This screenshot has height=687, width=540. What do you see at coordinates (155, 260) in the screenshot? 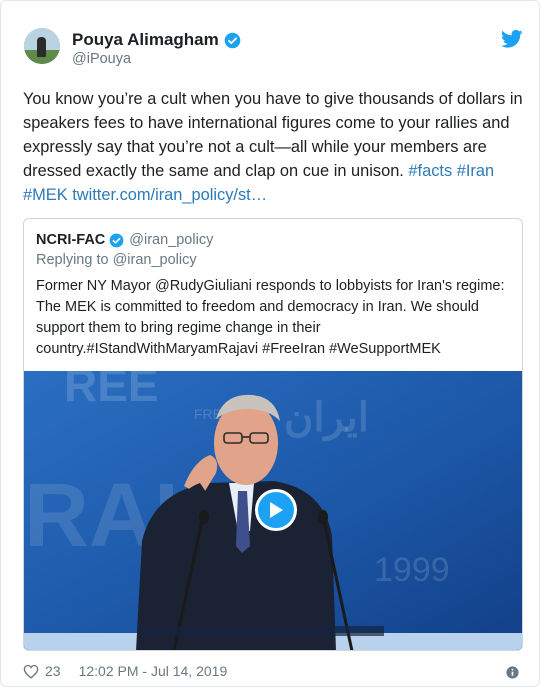
I see `replying-handle: @iran_policy` at bounding box center [155, 260].